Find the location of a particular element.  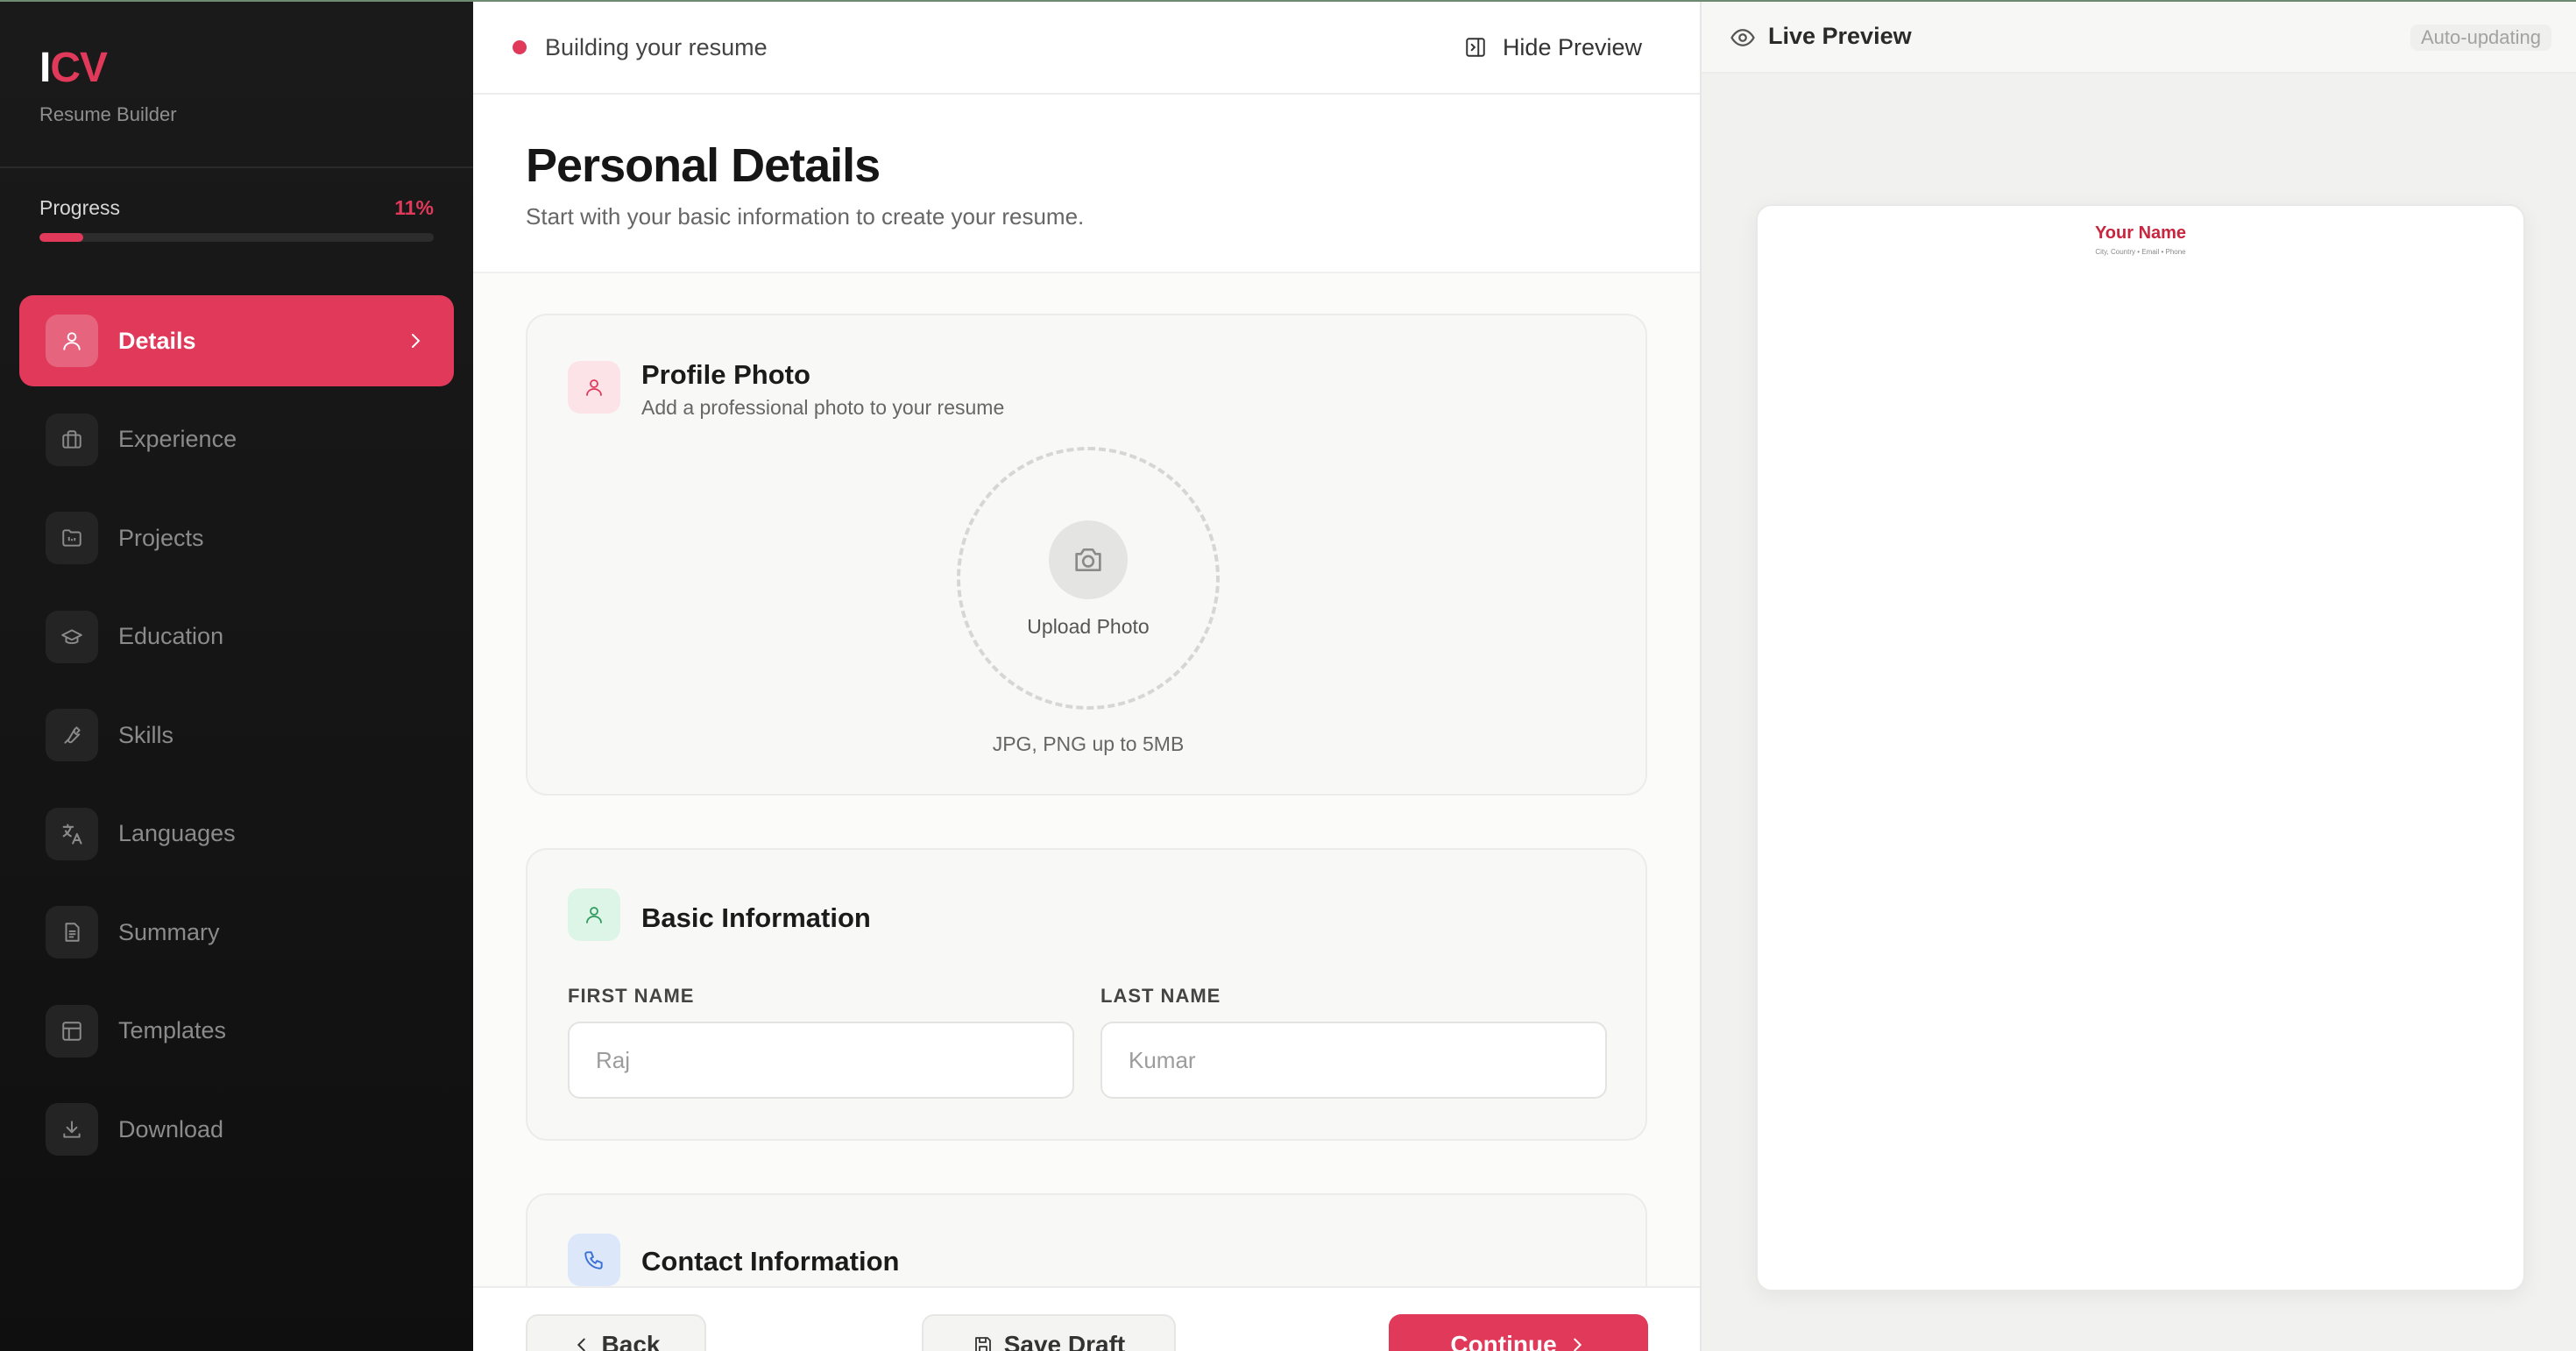

save-draft-button: Save Draft is located at coordinates (1049, 1332).